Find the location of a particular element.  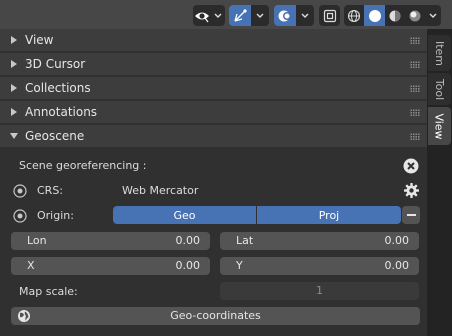

panel-title: Annotations is located at coordinates (61, 112).